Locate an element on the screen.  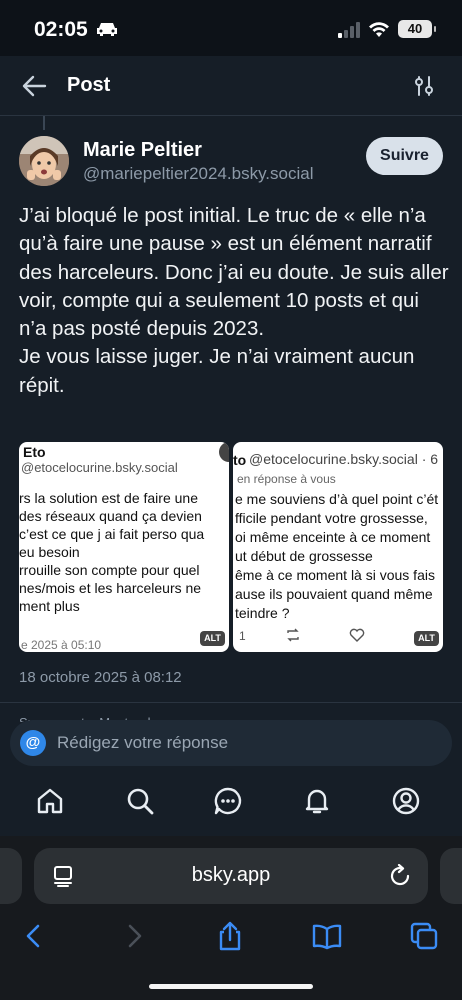
search-icon is located at coordinates (140, 801).